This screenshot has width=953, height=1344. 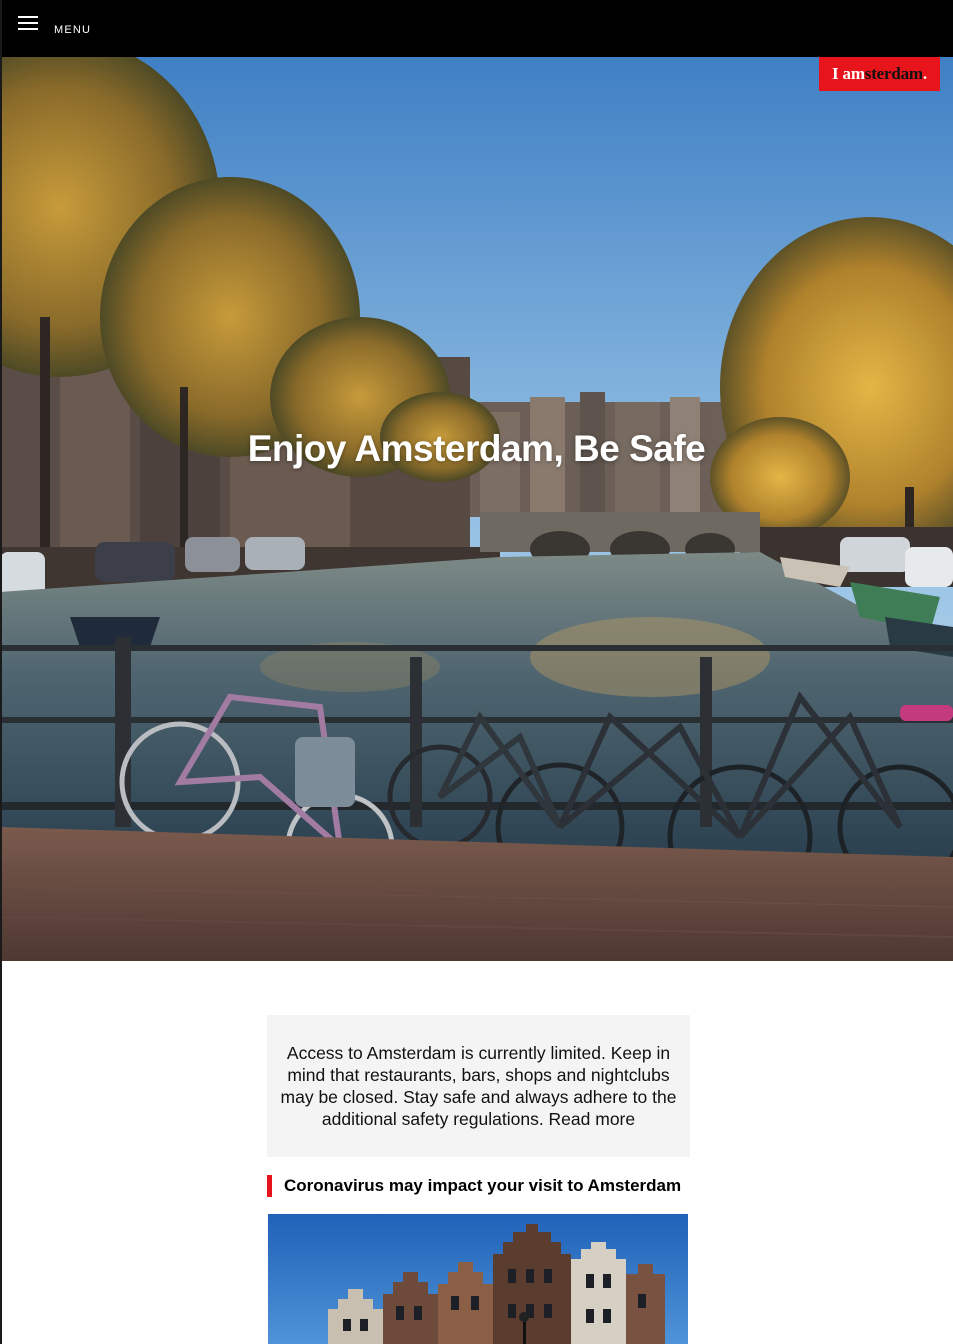 I want to click on read-more-link: Read more, so click(x=592, y=1119).